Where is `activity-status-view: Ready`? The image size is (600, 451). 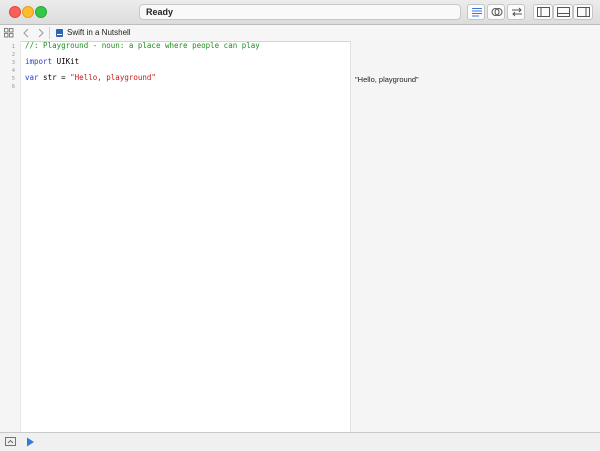 activity-status-view: Ready is located at coordinates (300, 12).